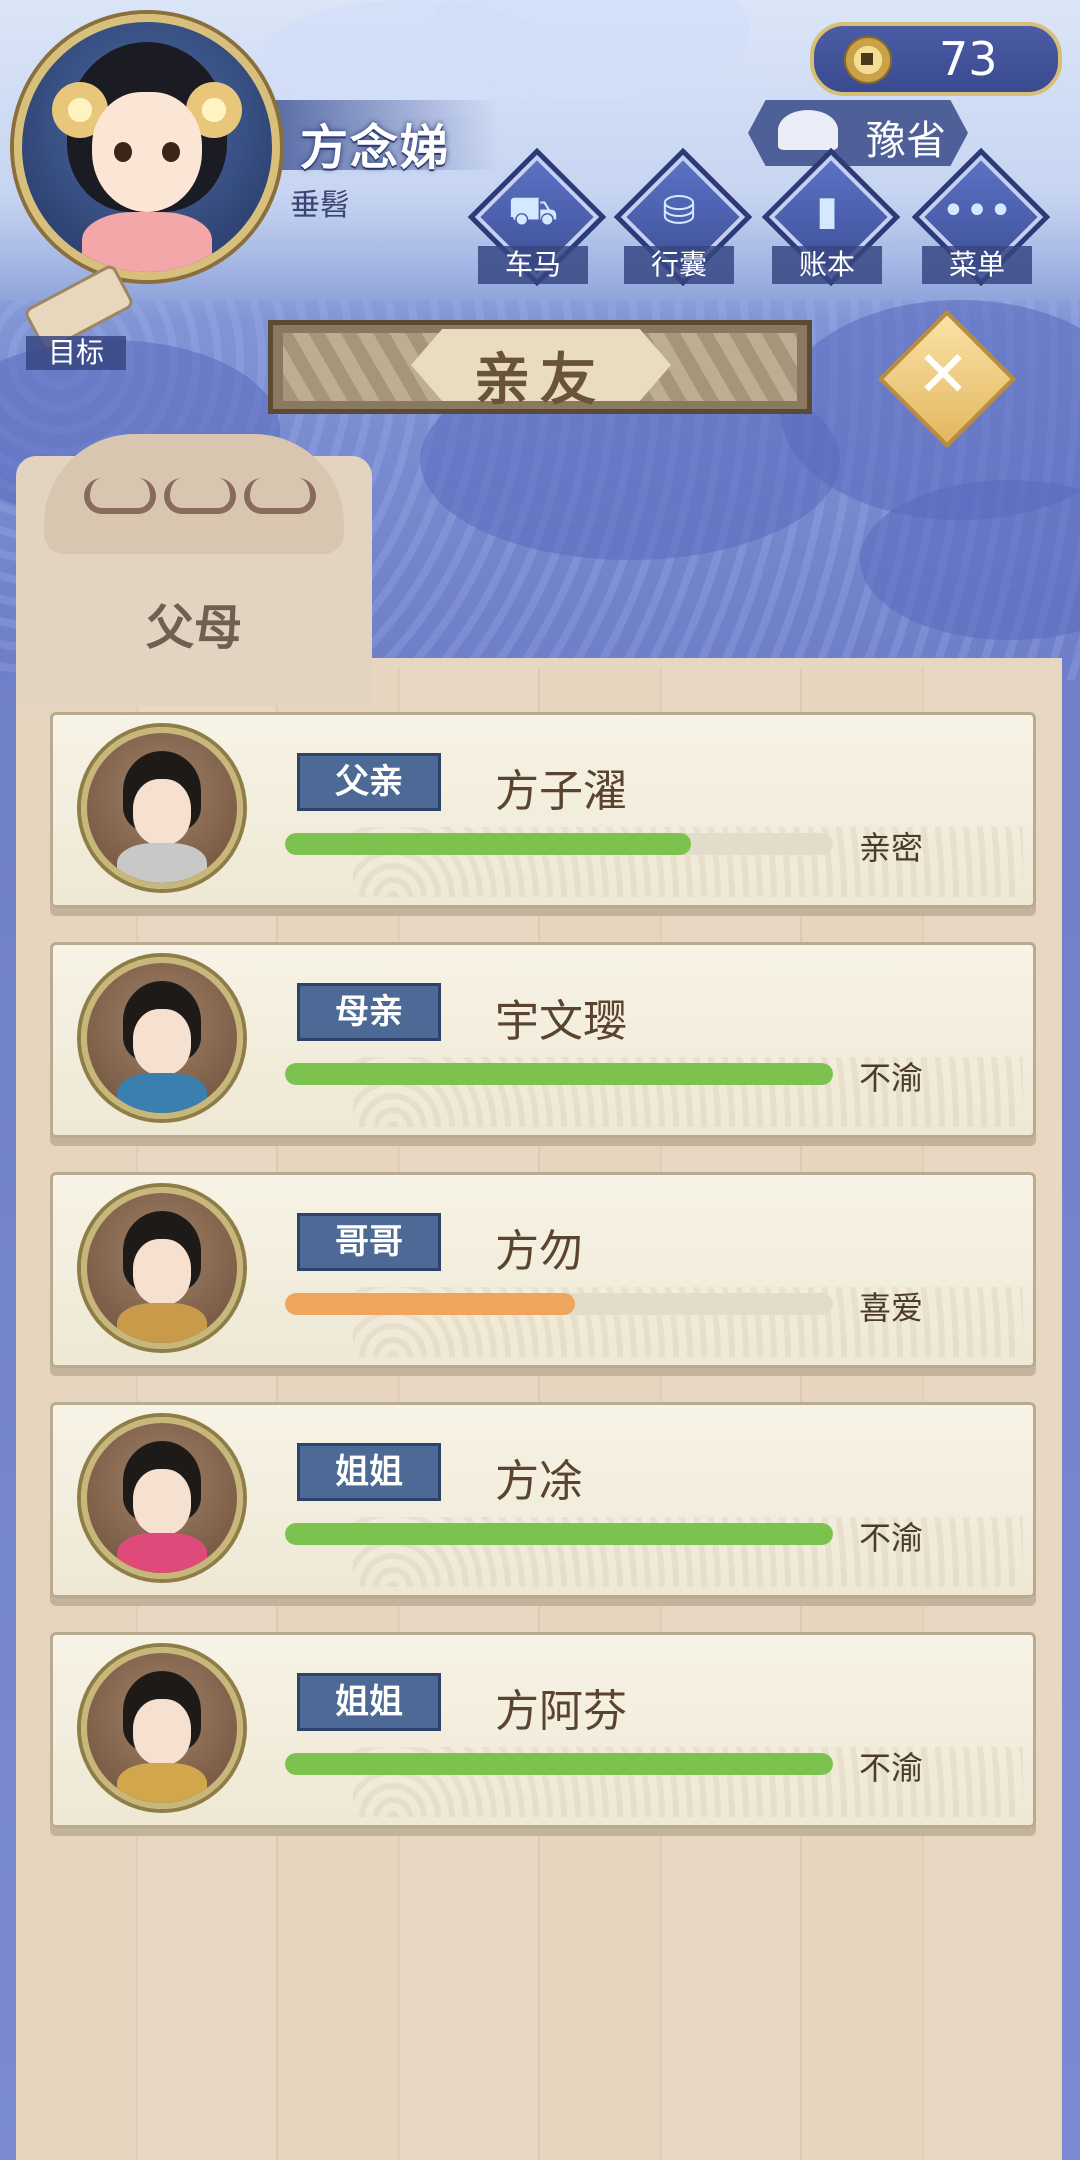 This screenshot has height=2160, width=1080. Describe the element at coordinates (320, 205) in the screenshot. I see `player-title: 垂髫` at that location.